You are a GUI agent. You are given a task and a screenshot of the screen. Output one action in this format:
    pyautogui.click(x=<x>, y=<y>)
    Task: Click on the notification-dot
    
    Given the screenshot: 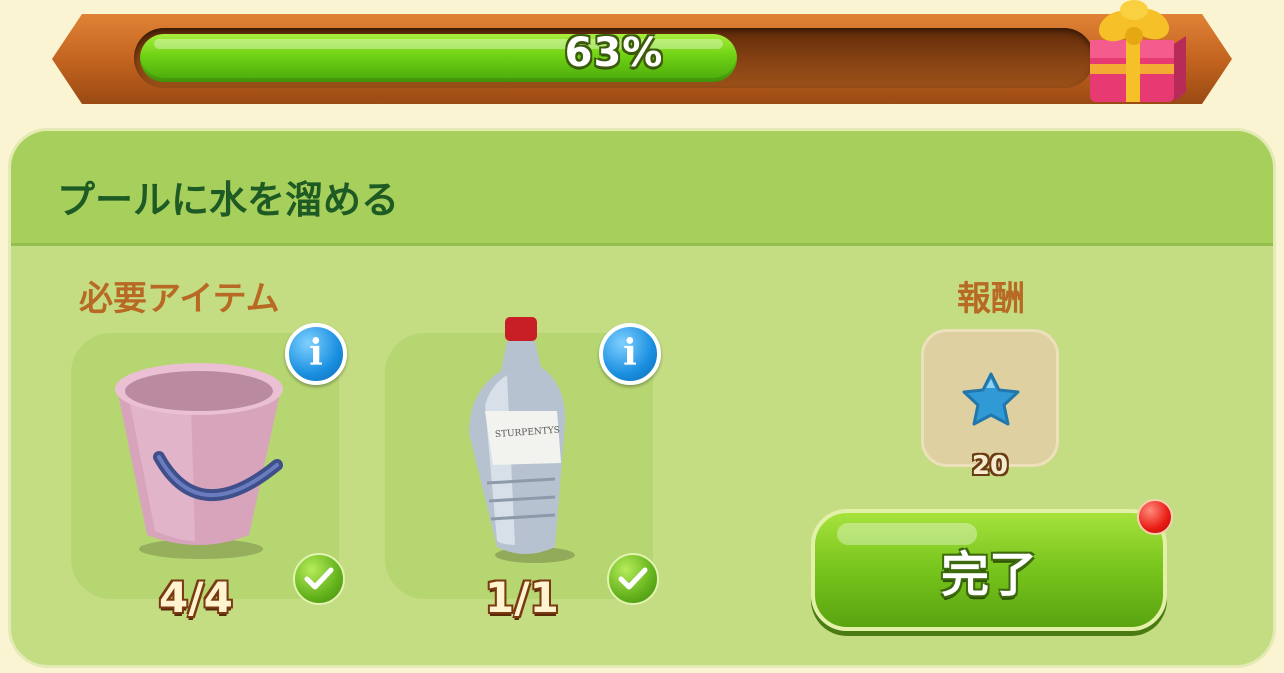 What is the action you would take?
    pyautogui.click(x=1155, y=517)
    